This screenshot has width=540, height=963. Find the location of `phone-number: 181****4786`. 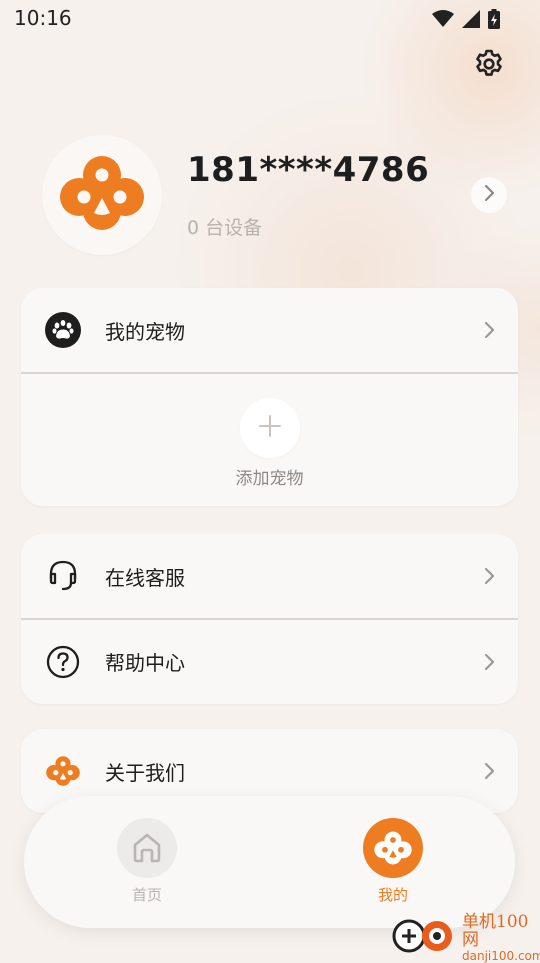

phone-number: 181****4786 is located at coordinates (308, 170).